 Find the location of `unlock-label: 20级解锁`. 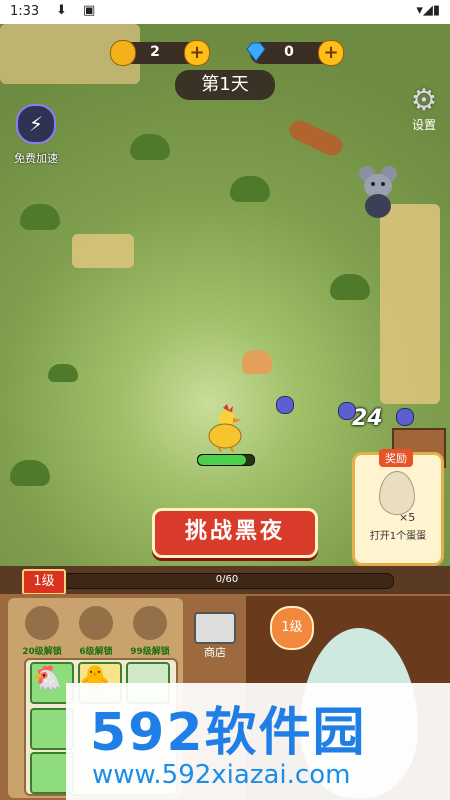

unlock-label: 20级解锁 is located at coordinates (42, 652).